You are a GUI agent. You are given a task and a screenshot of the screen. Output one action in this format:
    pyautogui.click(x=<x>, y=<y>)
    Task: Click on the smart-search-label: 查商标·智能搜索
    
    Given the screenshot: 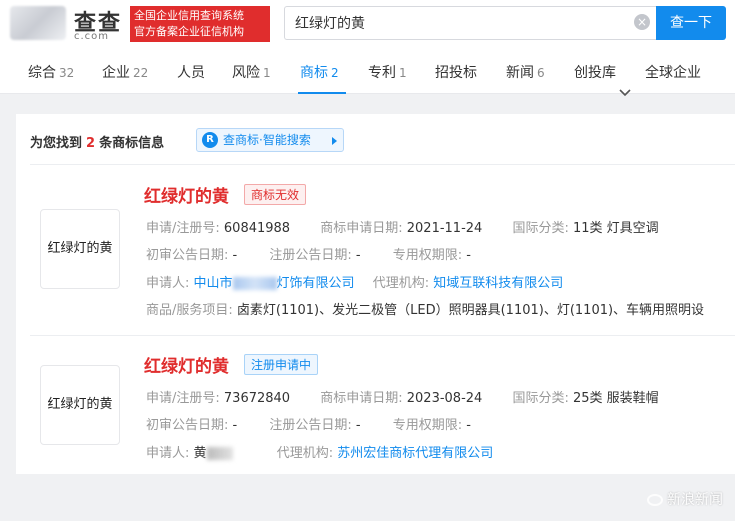 What is the action you would take?
    pyautogui.click(x=267, y=140)
    